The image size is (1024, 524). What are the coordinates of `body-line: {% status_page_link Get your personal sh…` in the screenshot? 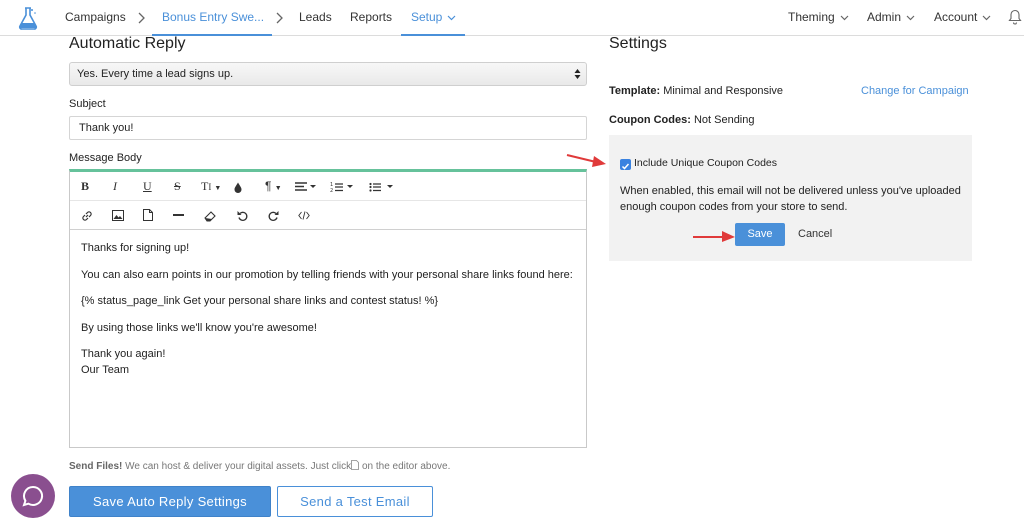 It's located at (260, 301).